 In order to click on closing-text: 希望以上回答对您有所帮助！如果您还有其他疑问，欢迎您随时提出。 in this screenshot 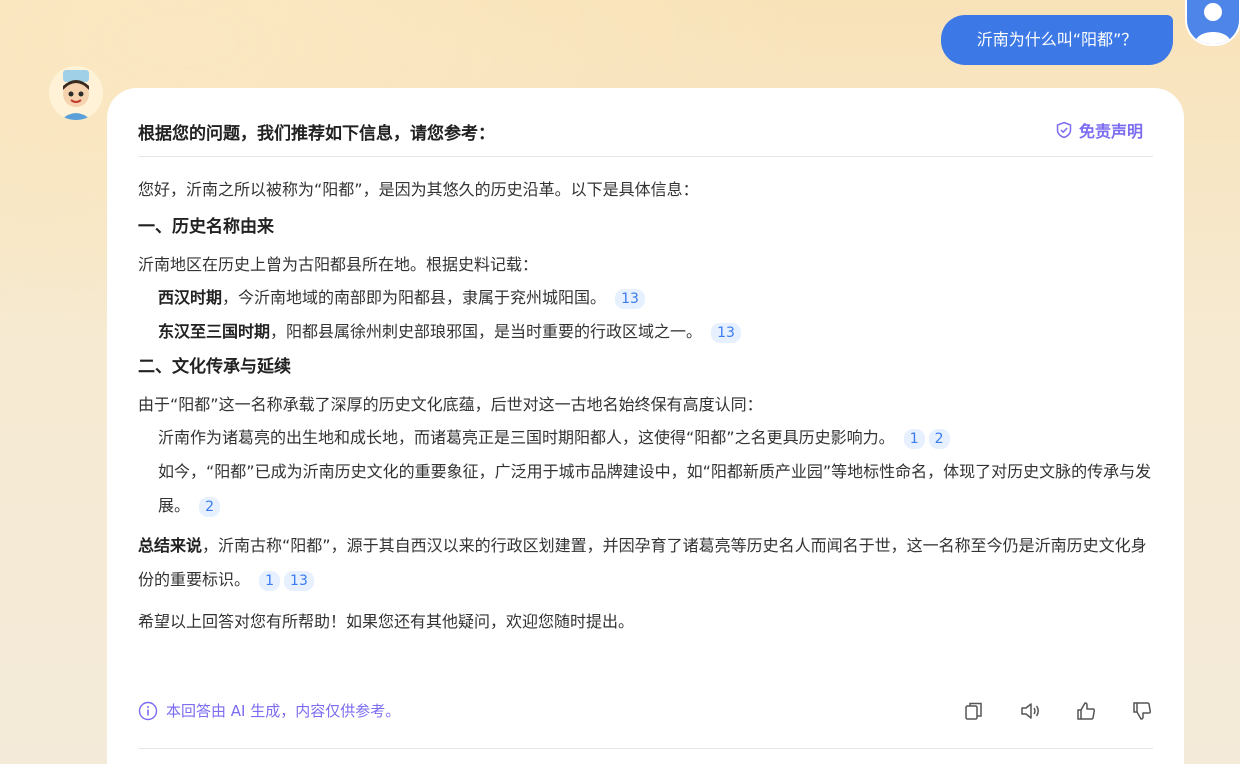, I will do `click(386, 621)`.